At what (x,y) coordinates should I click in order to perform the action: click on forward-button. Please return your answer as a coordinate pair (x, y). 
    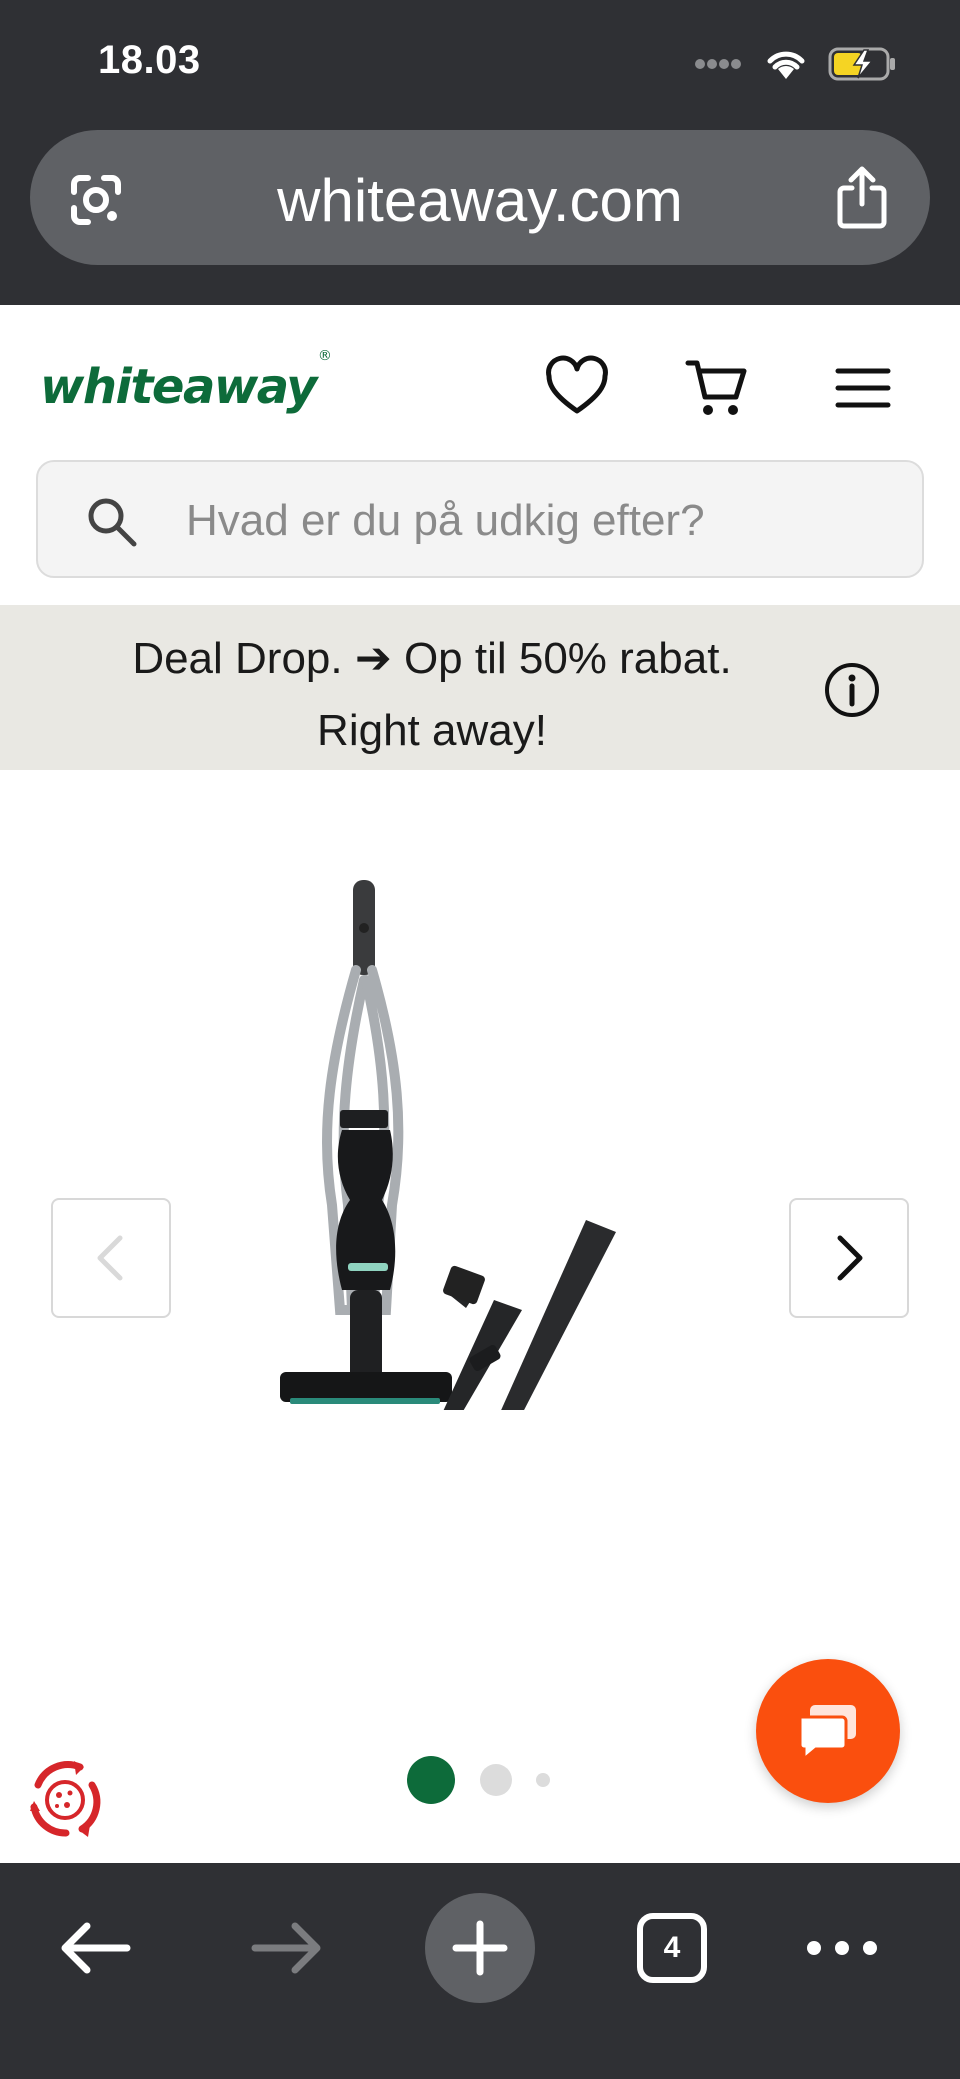
    Looking at the image, I should click on (287, 1948).